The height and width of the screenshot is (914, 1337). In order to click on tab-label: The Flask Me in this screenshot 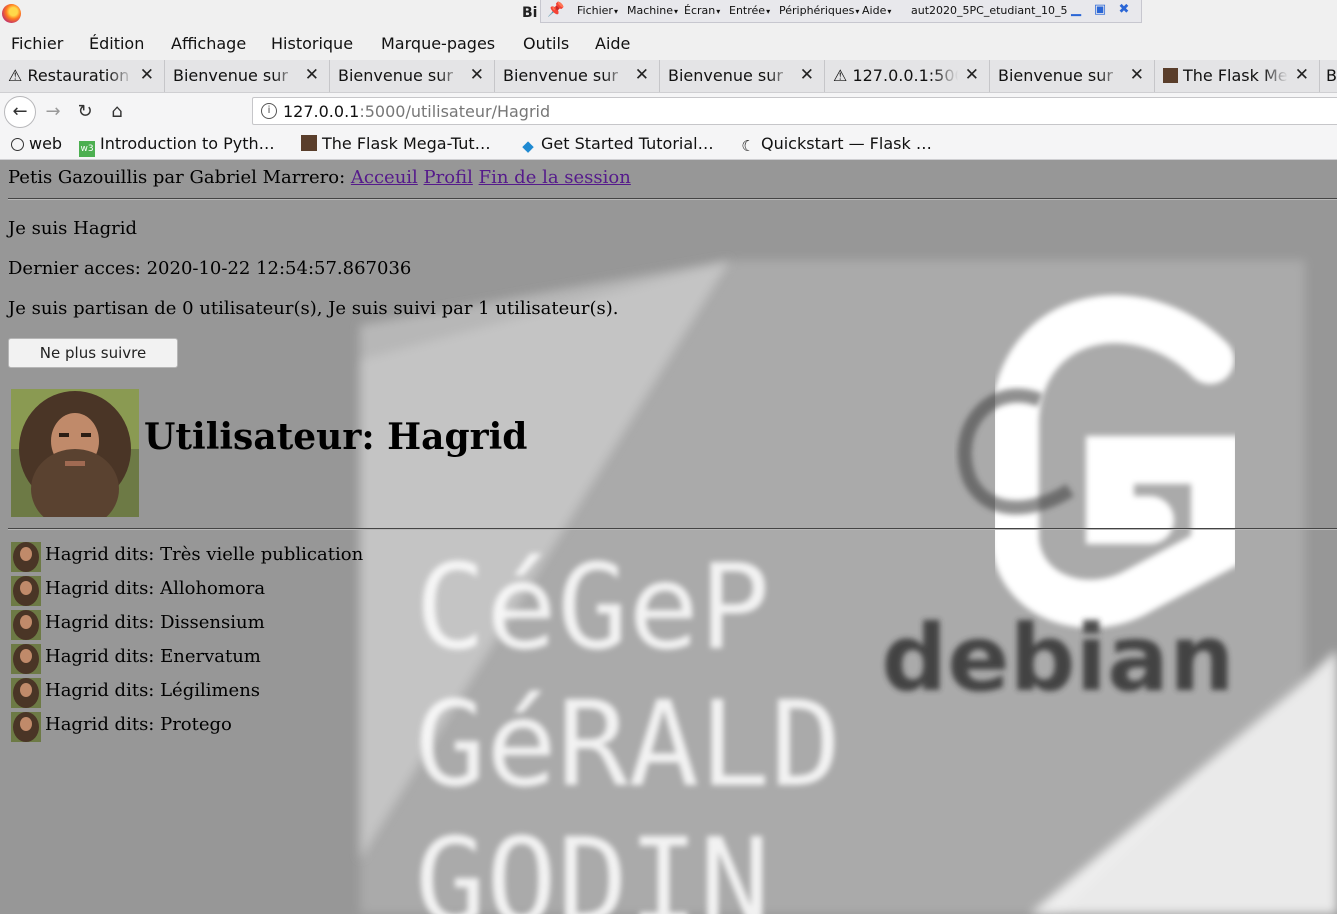, I will do `click(1235, 75)`.